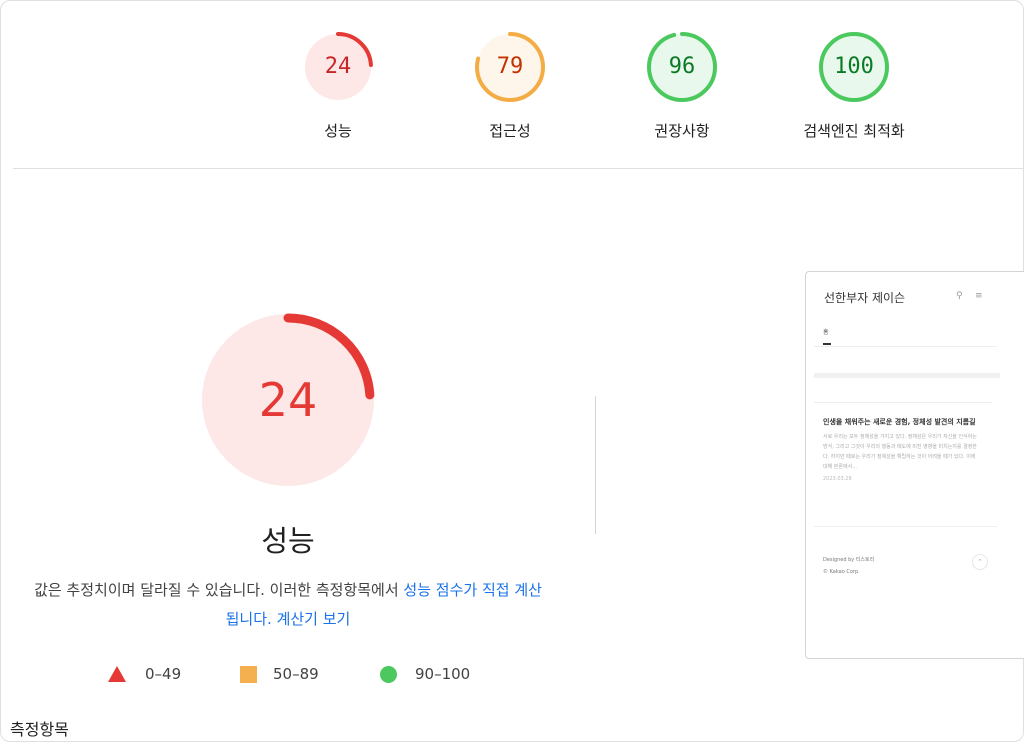  I want to click on post-date: 2023.03.28, so click(837, 479).